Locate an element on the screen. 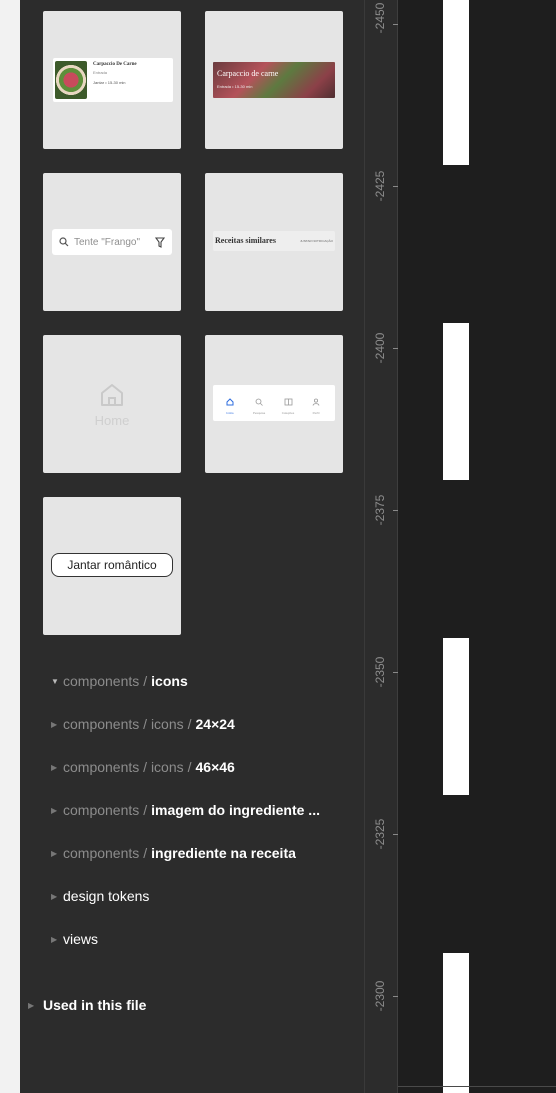 The height and width of the screenshot is (1093, 556). ruler-tick-label: -2400 is located at coordinates (380, 348).